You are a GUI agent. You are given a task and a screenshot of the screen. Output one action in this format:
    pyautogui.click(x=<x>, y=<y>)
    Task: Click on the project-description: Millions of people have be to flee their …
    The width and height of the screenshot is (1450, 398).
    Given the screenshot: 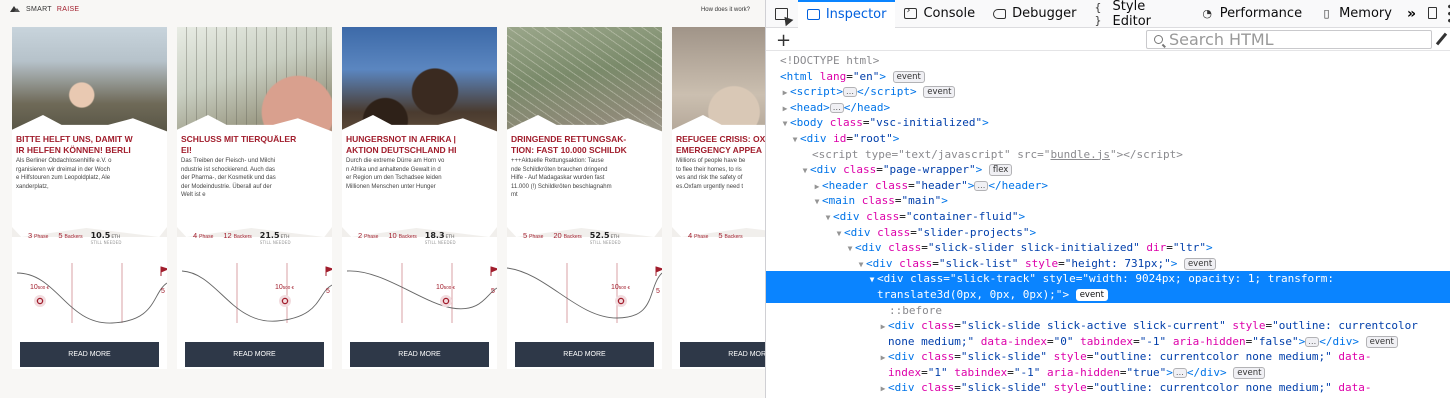 What is the action you would take?
    pyautogui.click(x=711, y=174)
    